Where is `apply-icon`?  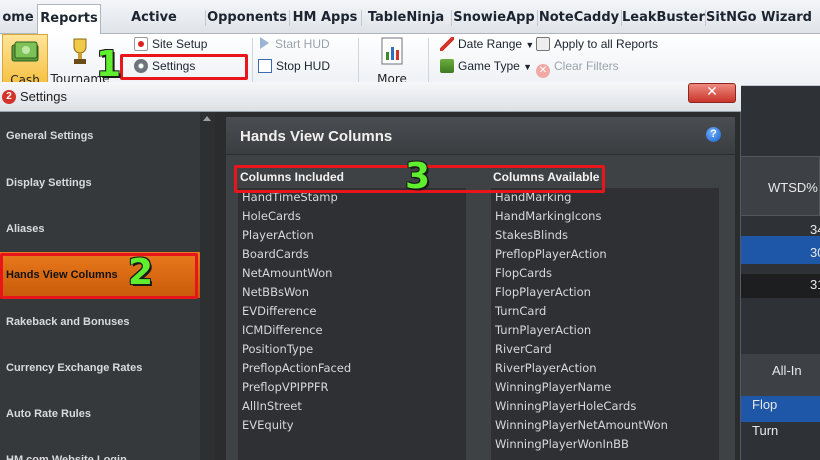 apply-icon is located at coordinates (543, 44).